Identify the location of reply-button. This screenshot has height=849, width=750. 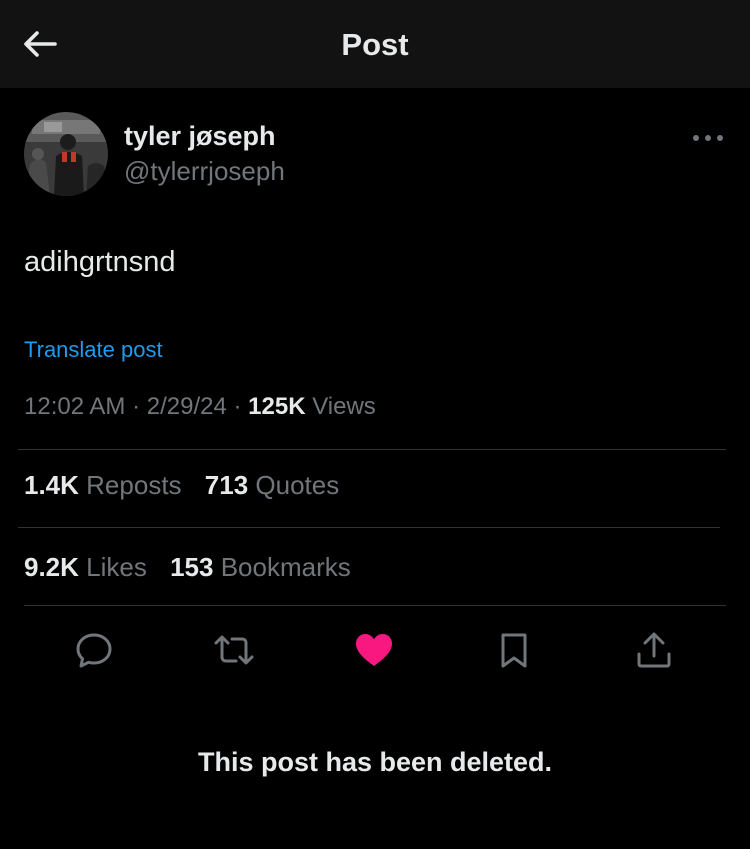
(94, 650).